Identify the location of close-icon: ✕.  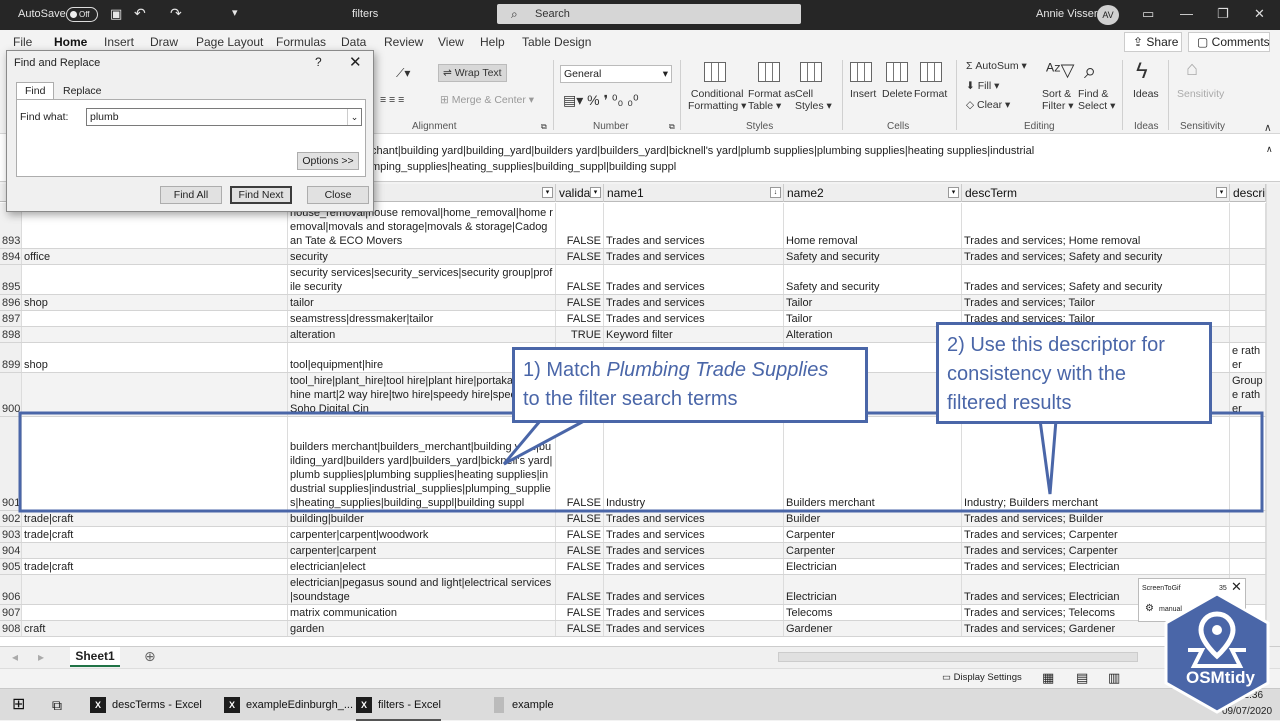
(355, 62).